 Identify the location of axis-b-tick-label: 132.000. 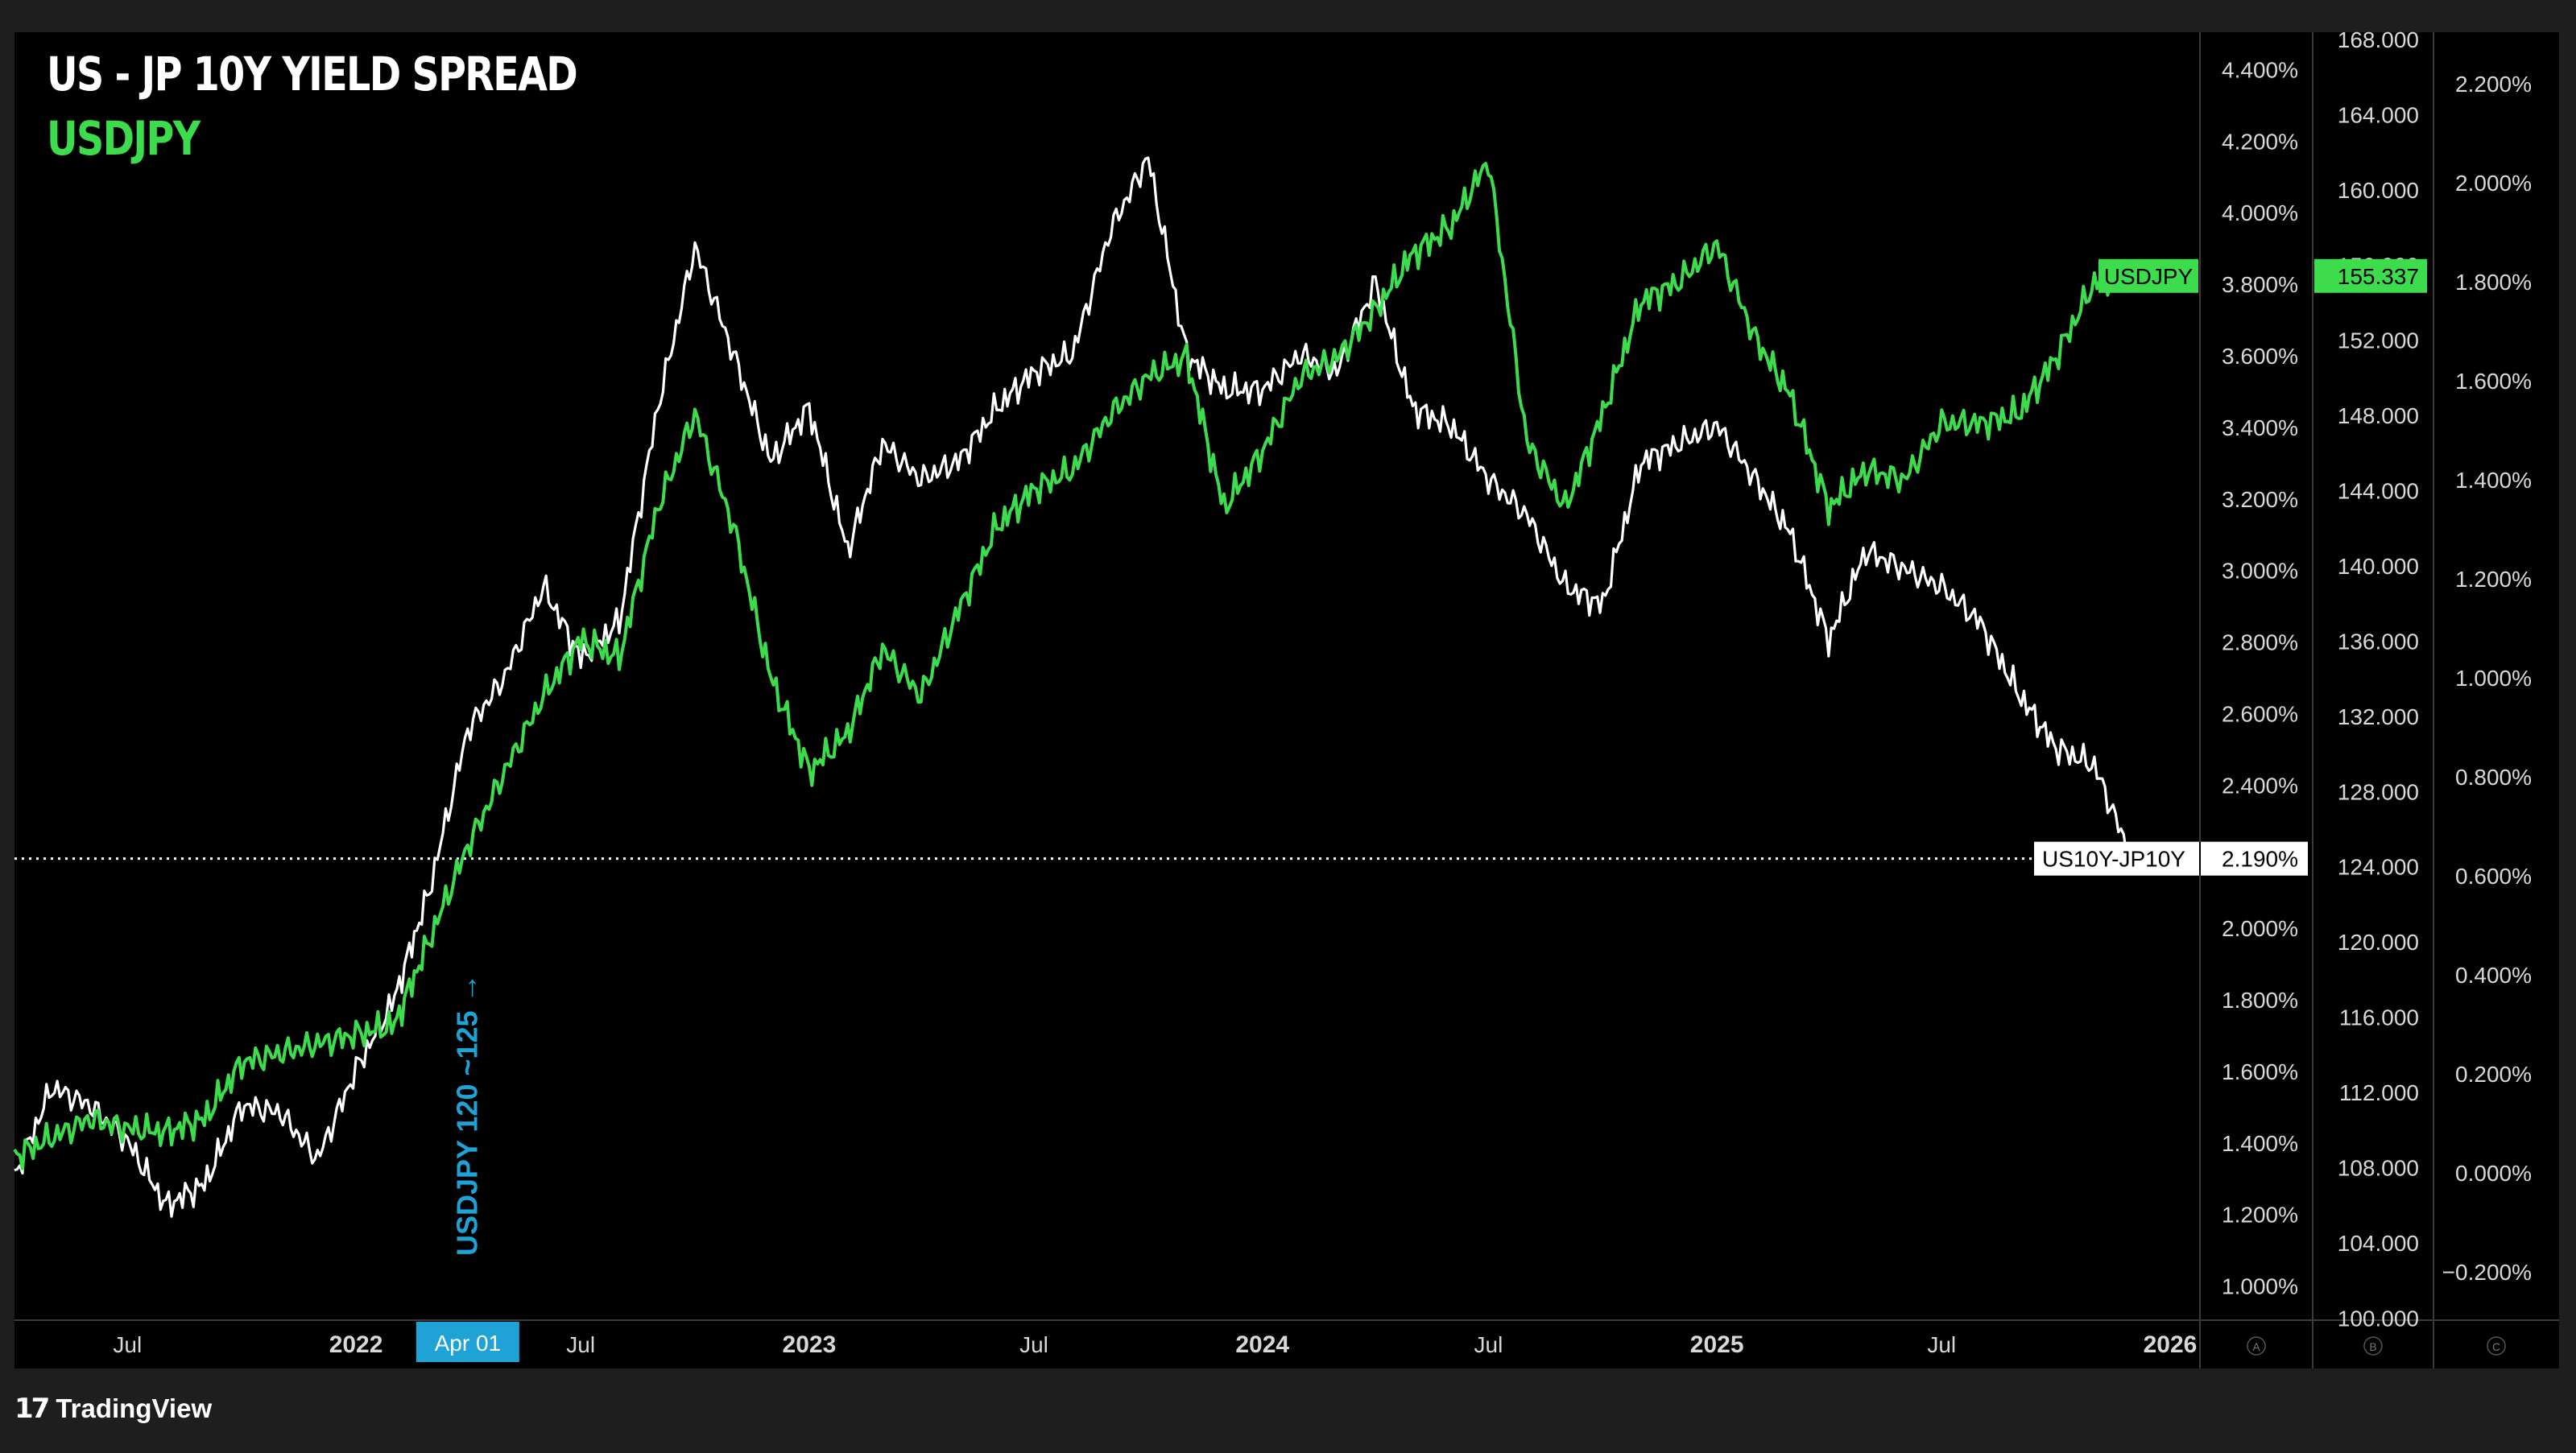
(2378, 716).